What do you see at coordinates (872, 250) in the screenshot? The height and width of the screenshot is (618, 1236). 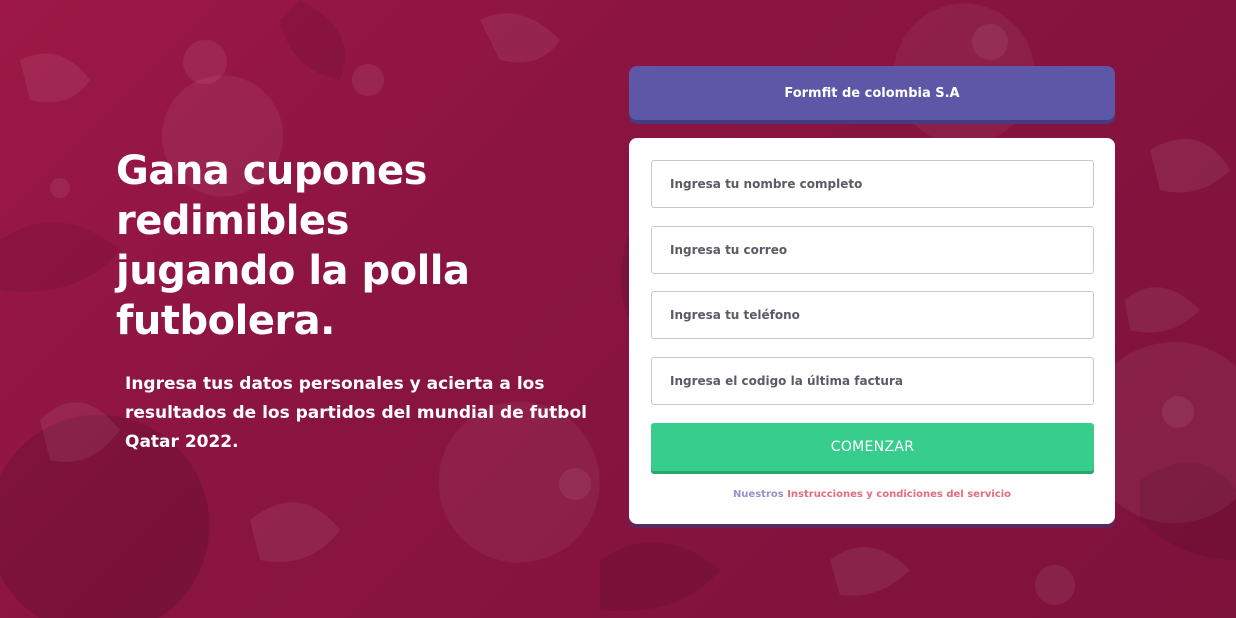 I see `email-input` at bounding box center [872, 250].